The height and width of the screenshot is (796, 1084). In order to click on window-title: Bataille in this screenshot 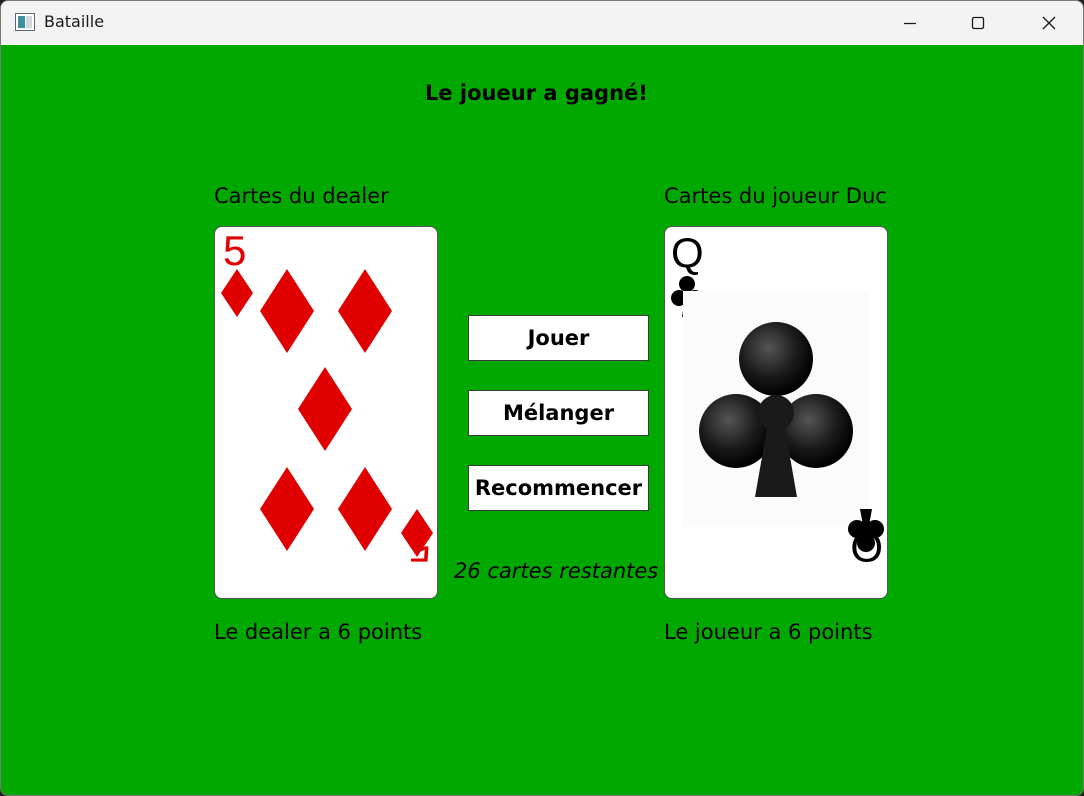, I will do `click(74, 21)`.